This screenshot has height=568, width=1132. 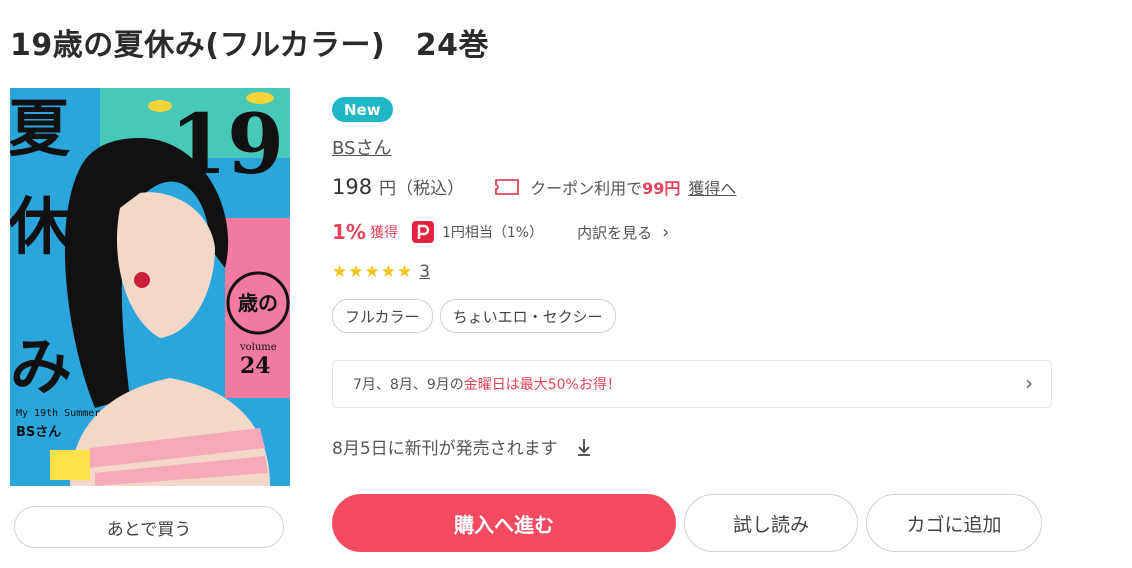 What do you see at coordinates (382, 316) in the screenshot?
I see `tag-fullcolor: フルカラー` at bounding box center [382, 316].